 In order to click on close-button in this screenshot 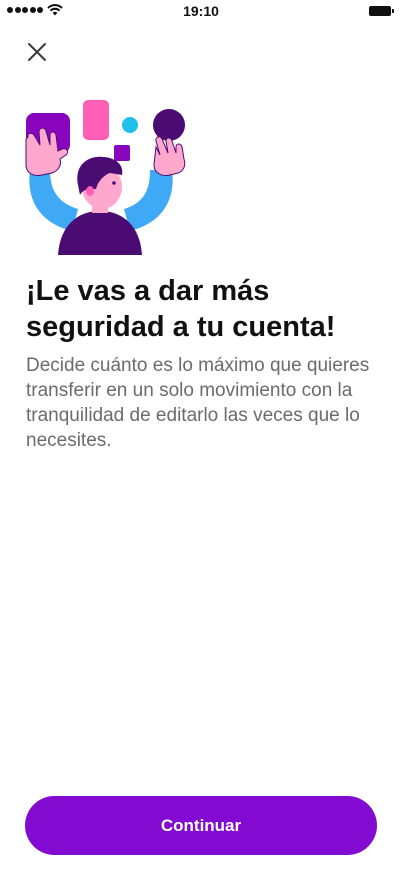, I will do `click(37, 52)`.